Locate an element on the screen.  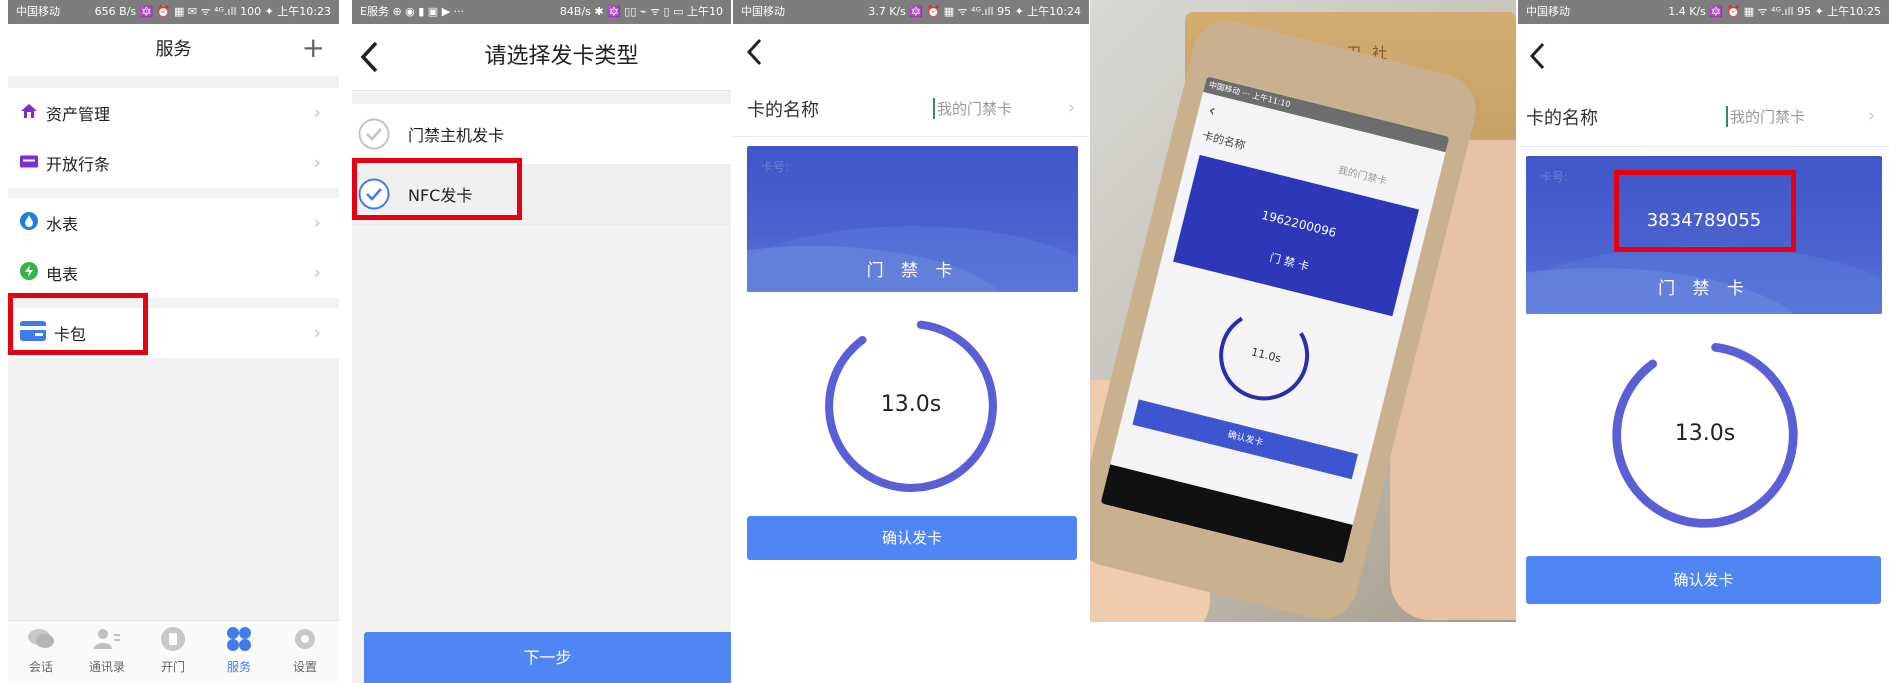
access-card: 卡号: 门 禁 卡 is located at coordinates (912, 219).